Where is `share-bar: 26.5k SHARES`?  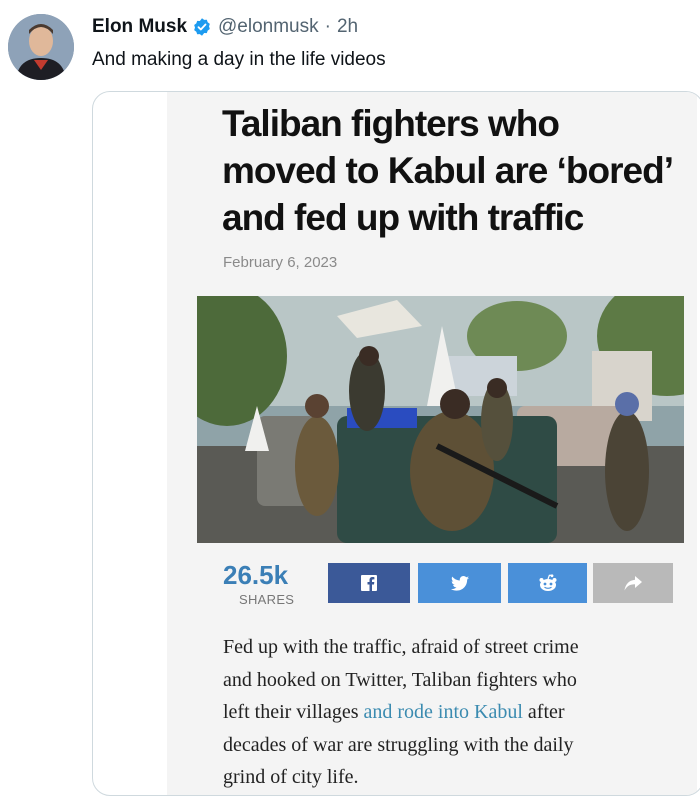
share-bar: 26.5k SHARES is located at coordinates (440, 583).